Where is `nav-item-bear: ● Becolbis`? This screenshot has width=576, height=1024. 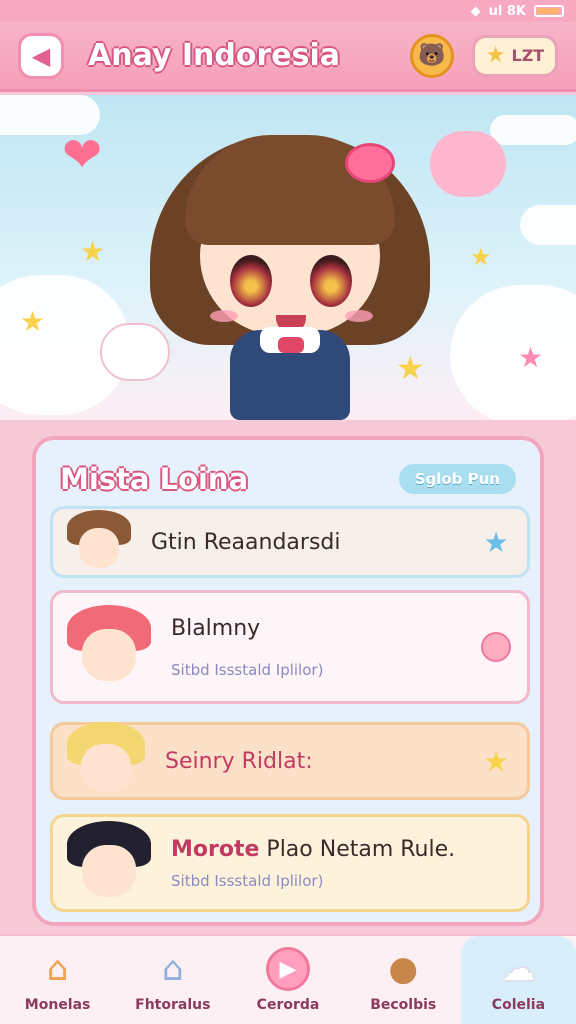
nav-item-bear: ● Becolbis is located at coordinates (403, 980).